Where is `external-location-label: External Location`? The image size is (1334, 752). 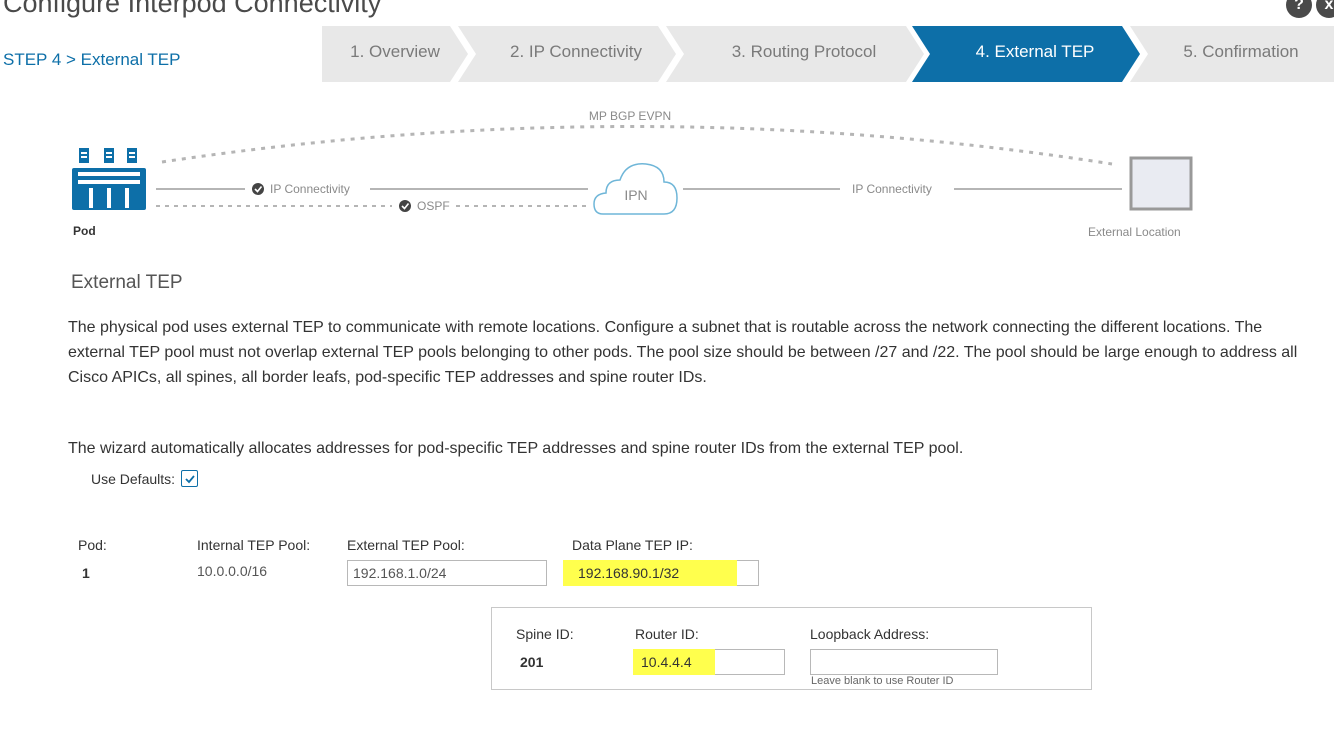 external-location-label: External Location is located at coordinates (1134, 232).